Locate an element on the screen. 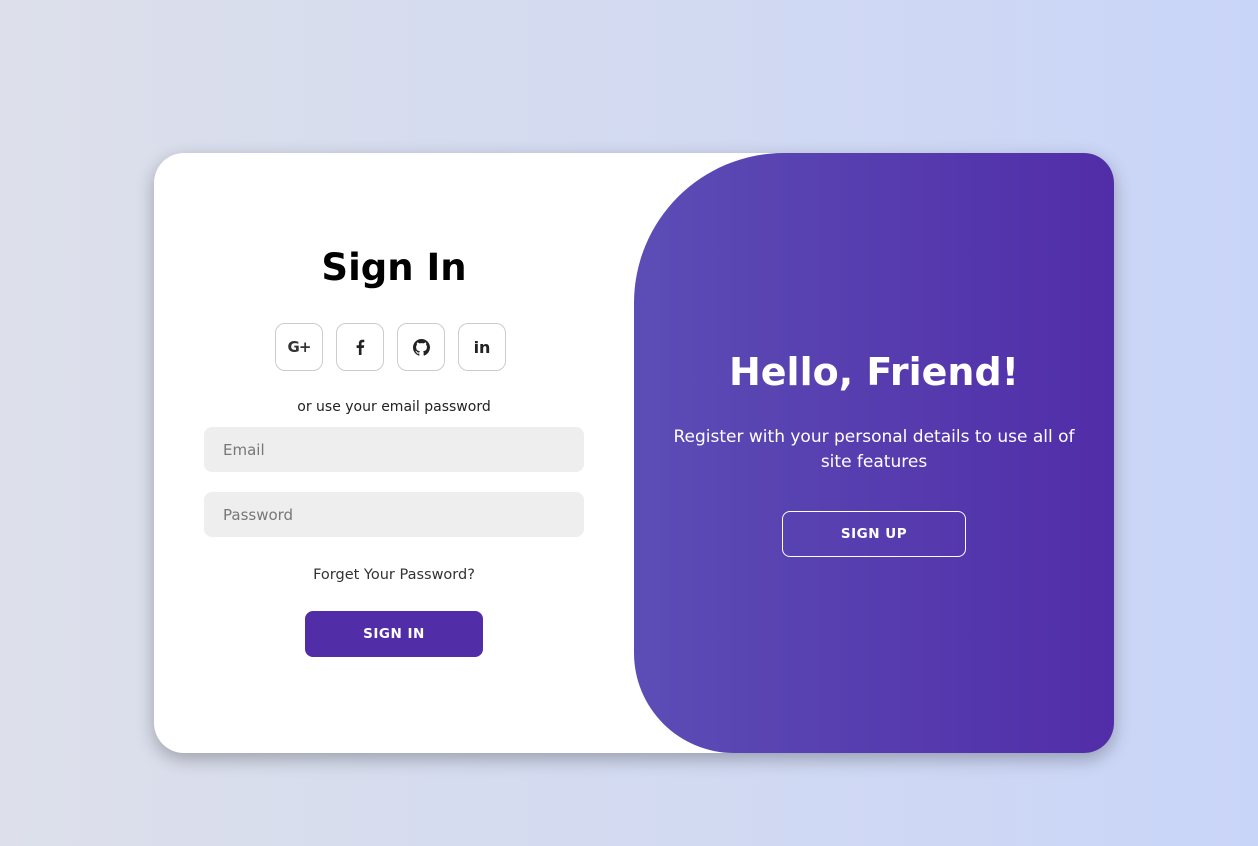  sign-in-button: SIGN IN is located at coordinates (394, 634).